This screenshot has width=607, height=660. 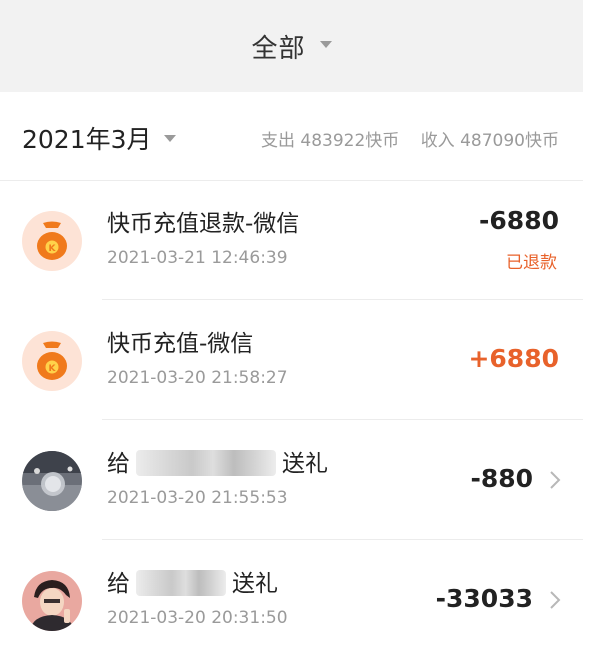 I want to click on filter-label: 全部, so click(x=278, y=48).